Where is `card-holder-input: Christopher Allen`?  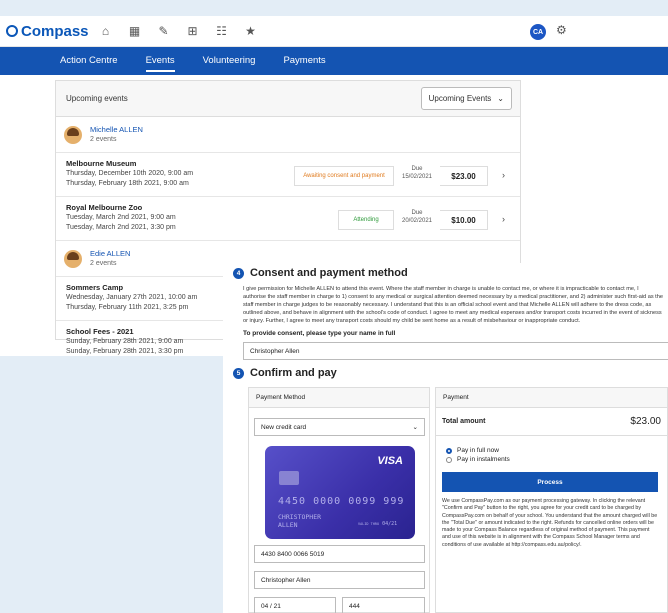
card-holder-input: Christopher Allen is located at coordinates (339, 580).